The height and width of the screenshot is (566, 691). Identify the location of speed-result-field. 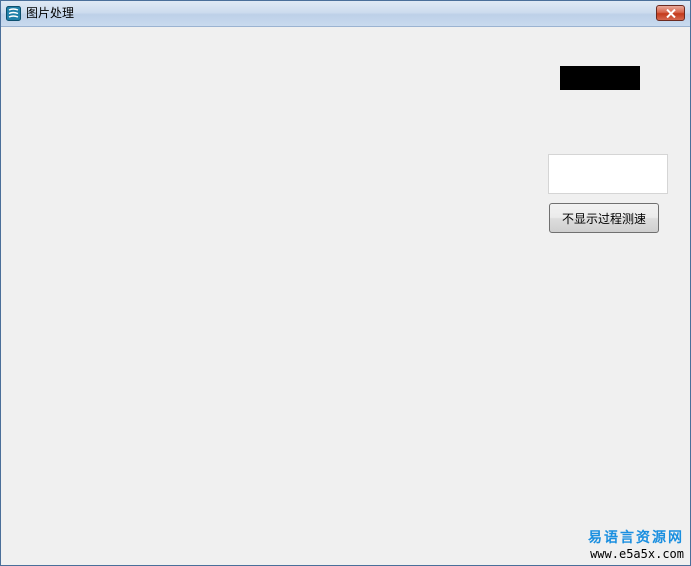
(608, 174).